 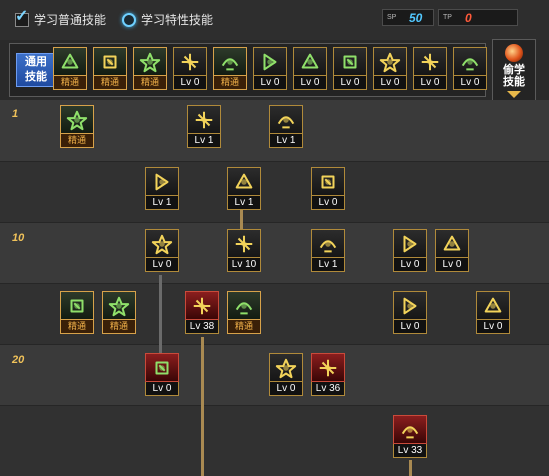 I want to click on tree-skill-r3-a: Lv 0, so click(x=162, y=251).